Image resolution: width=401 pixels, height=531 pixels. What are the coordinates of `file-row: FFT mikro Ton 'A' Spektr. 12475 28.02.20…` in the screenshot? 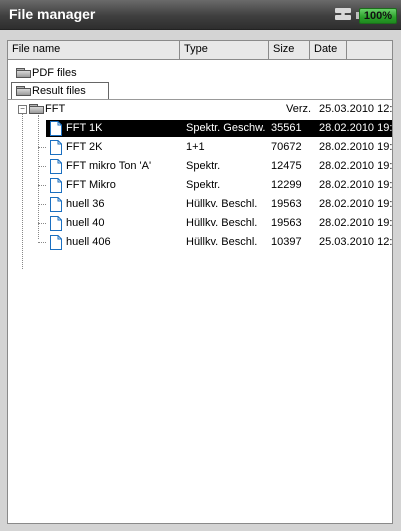 It's located at (219, 166).